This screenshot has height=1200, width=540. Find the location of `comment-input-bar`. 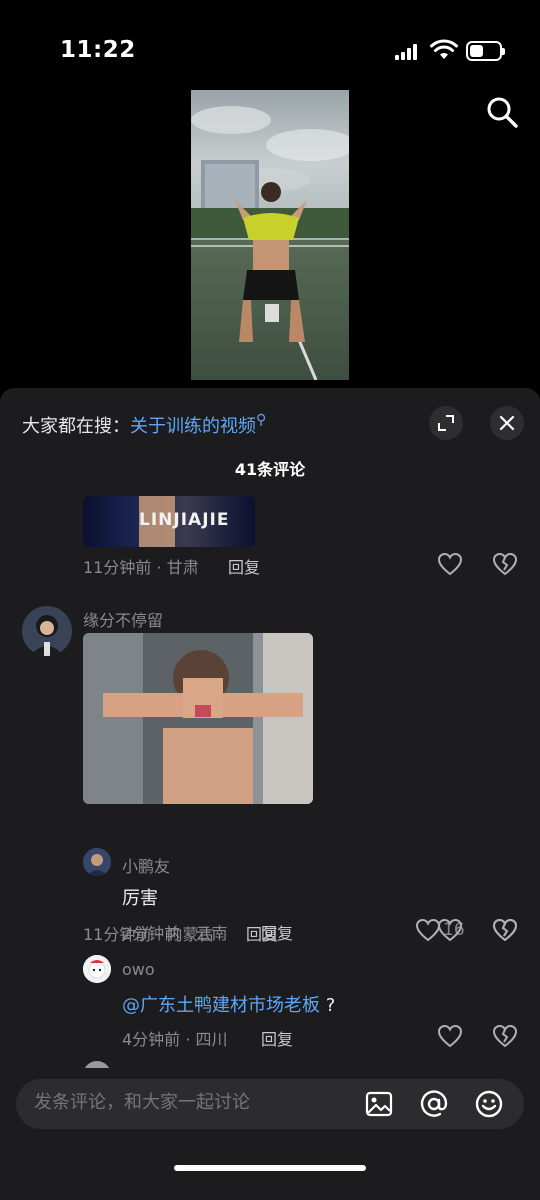

comment-input-bar is located at coordinates (270, 1104).